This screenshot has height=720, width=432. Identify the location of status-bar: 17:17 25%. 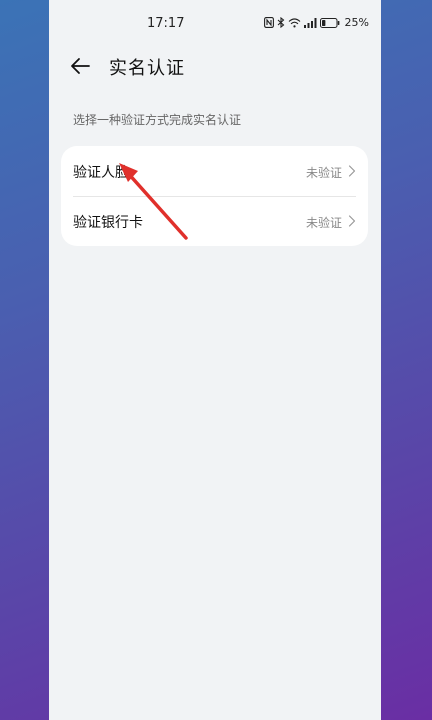
(215, 22).